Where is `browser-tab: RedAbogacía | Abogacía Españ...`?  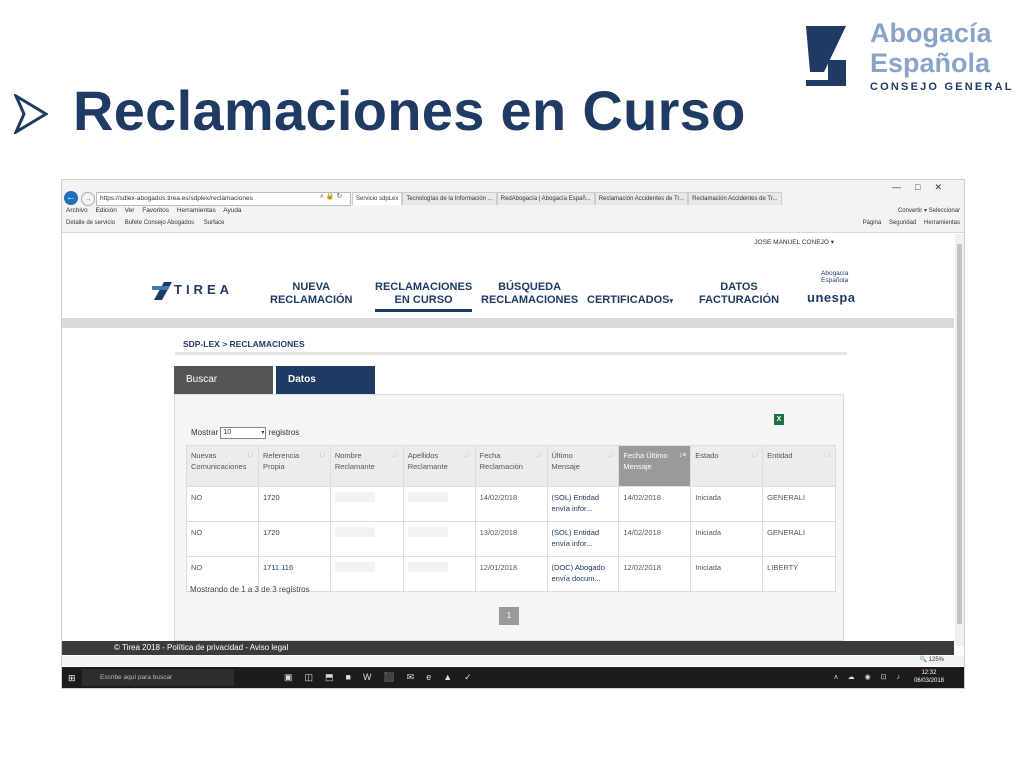
browser-tab: RedAbogacía | Abogacía Españ... is located at coordinates (545, 198).